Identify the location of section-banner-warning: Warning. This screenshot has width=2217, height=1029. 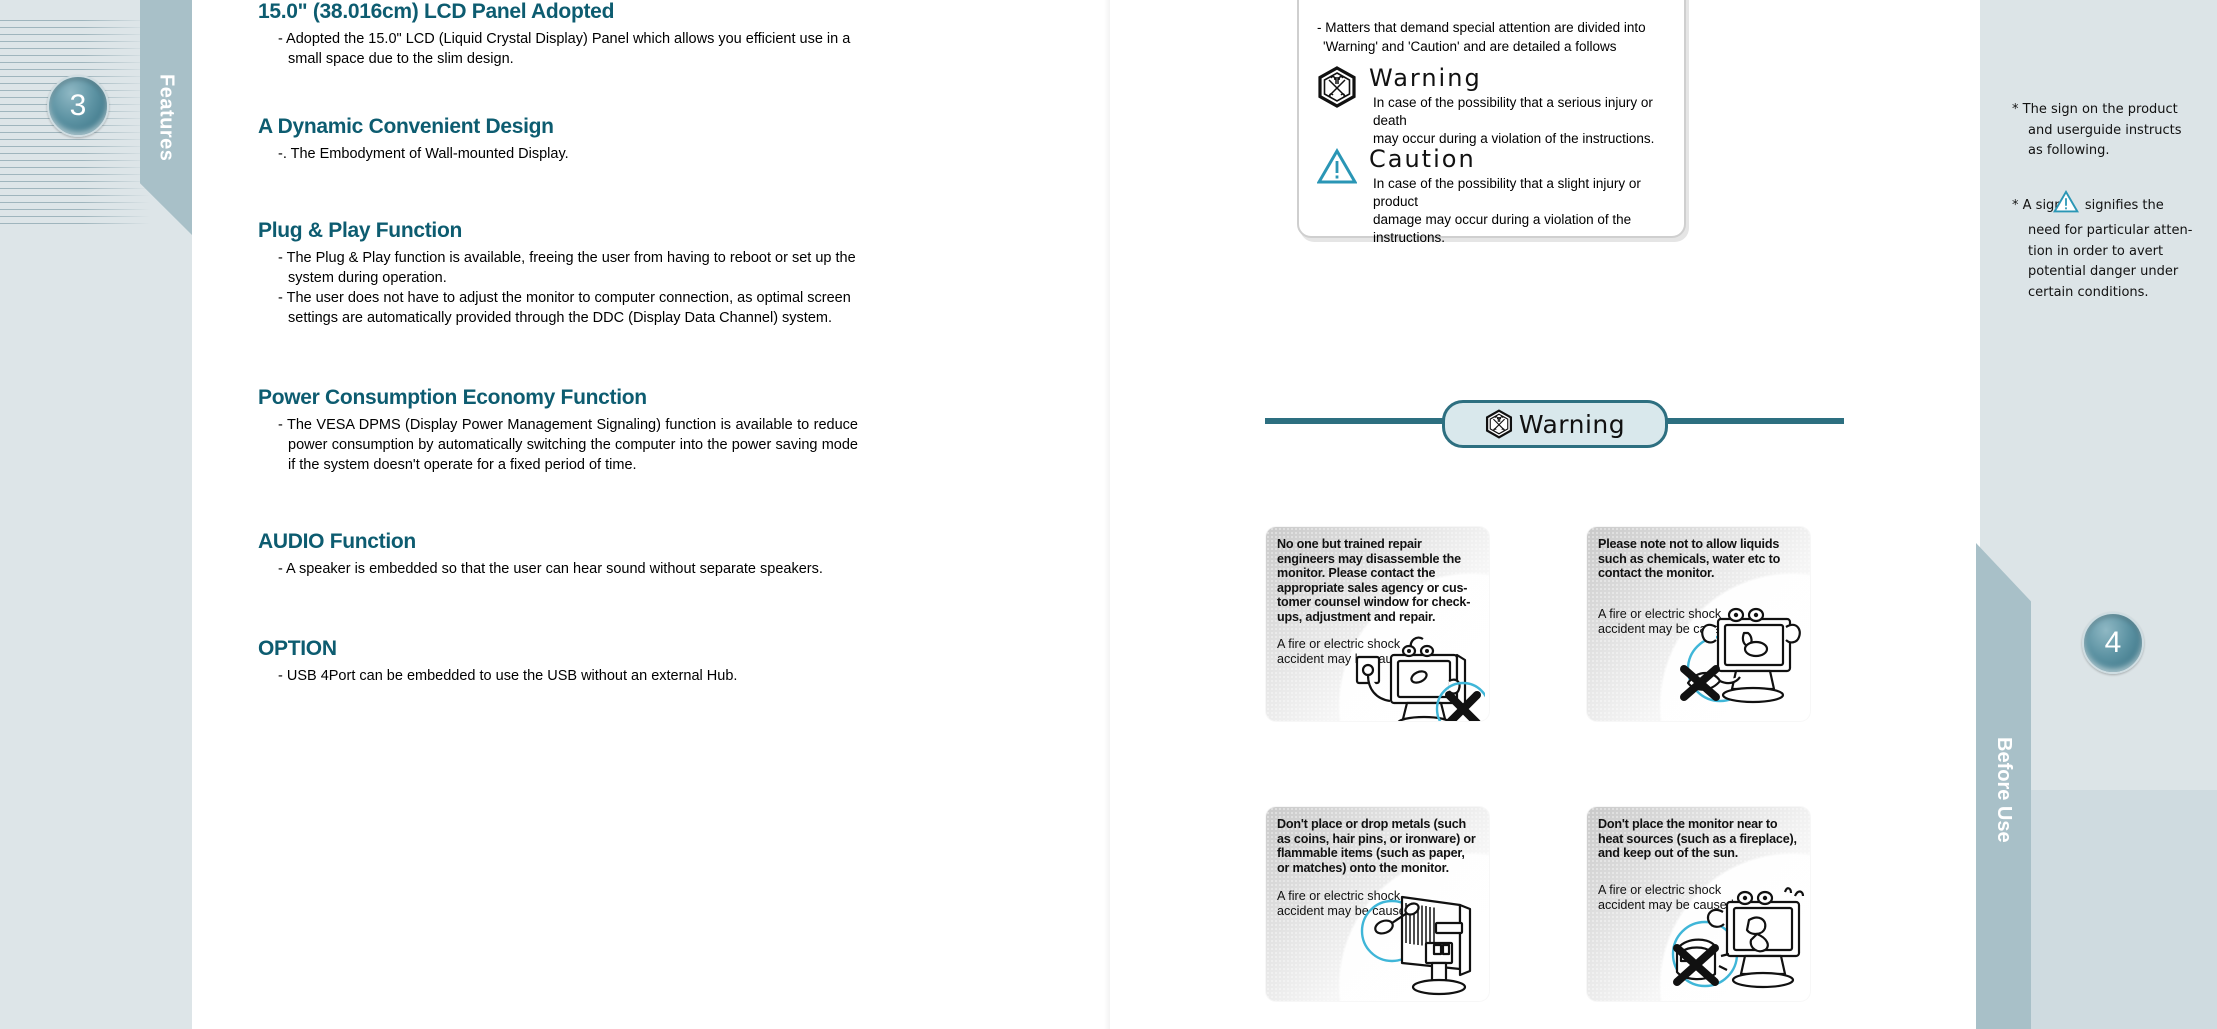
(1555, 424).